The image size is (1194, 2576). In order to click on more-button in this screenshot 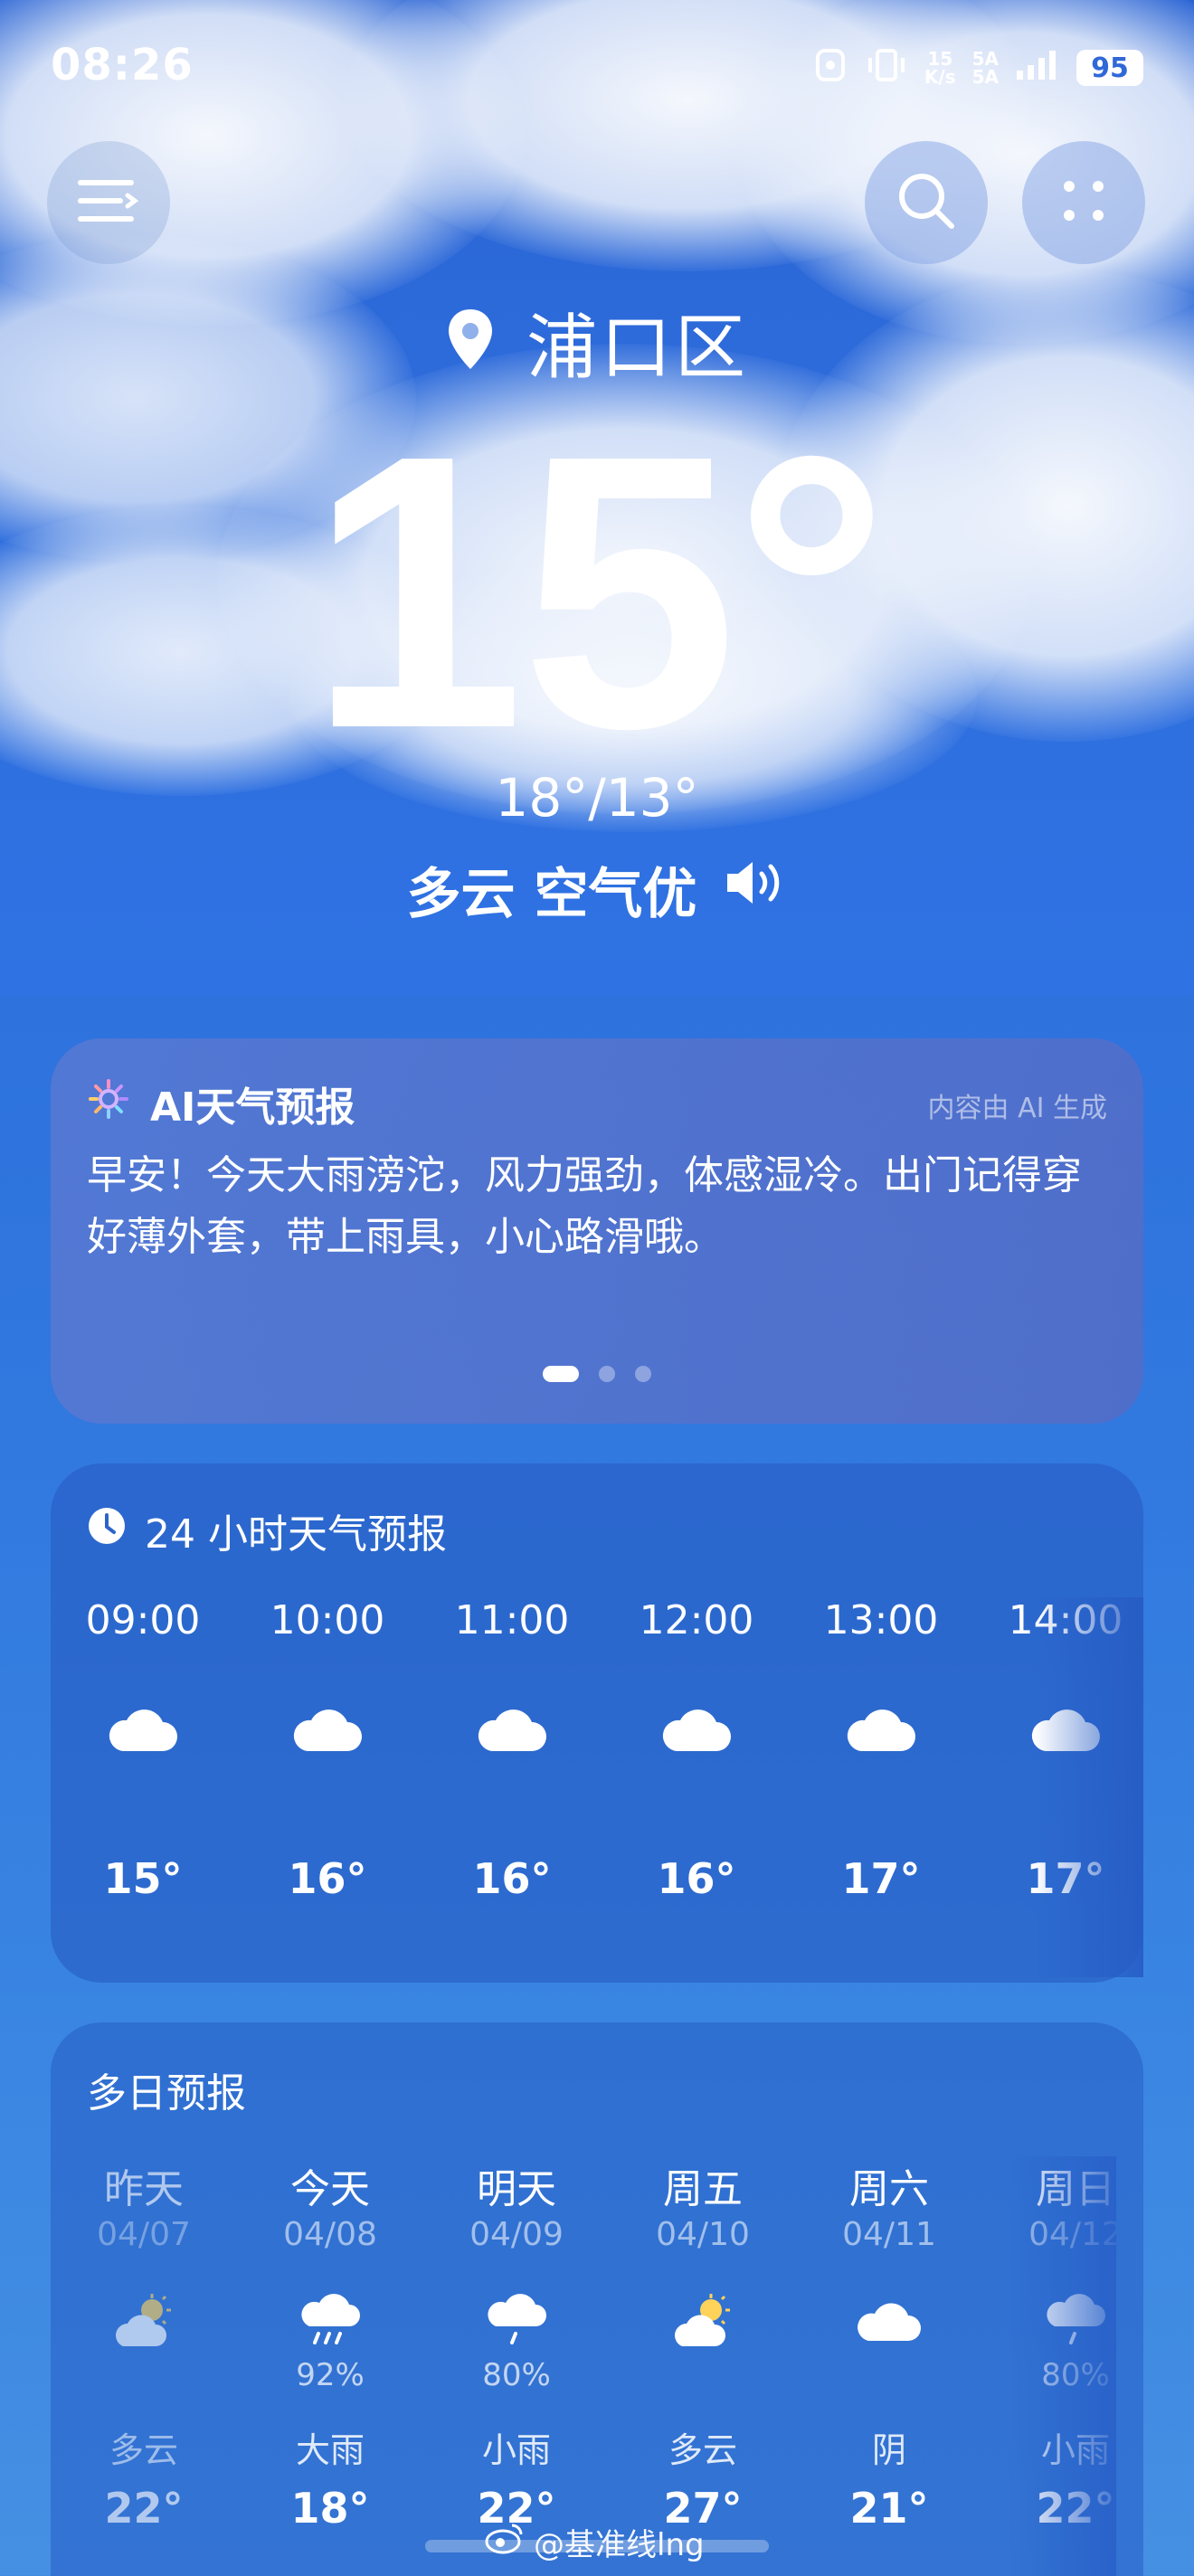, I will do `click(1083, 202)`.